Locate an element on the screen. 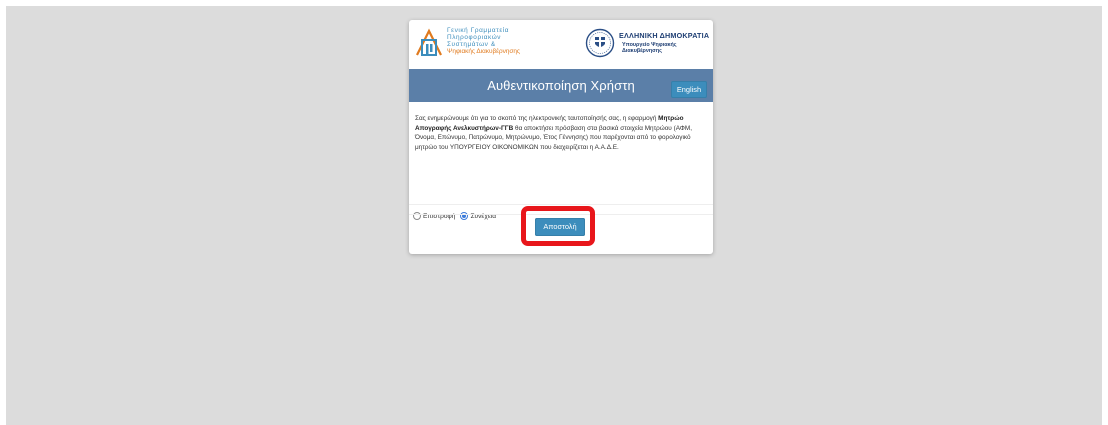 This screenshot has width=1108, height=425. gsis-line-3: Συστημάτων & is located at coordinates (471, 44).